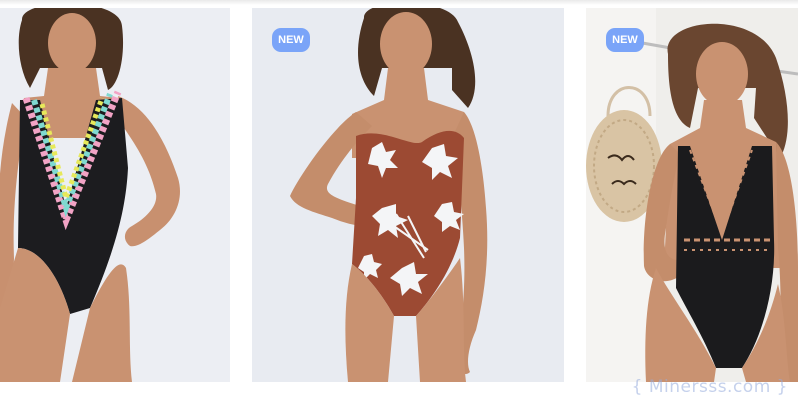 The width and height of the screenshot is (798, 405). I want to click on watermark: { Minersss.com }, so click(709, 387).